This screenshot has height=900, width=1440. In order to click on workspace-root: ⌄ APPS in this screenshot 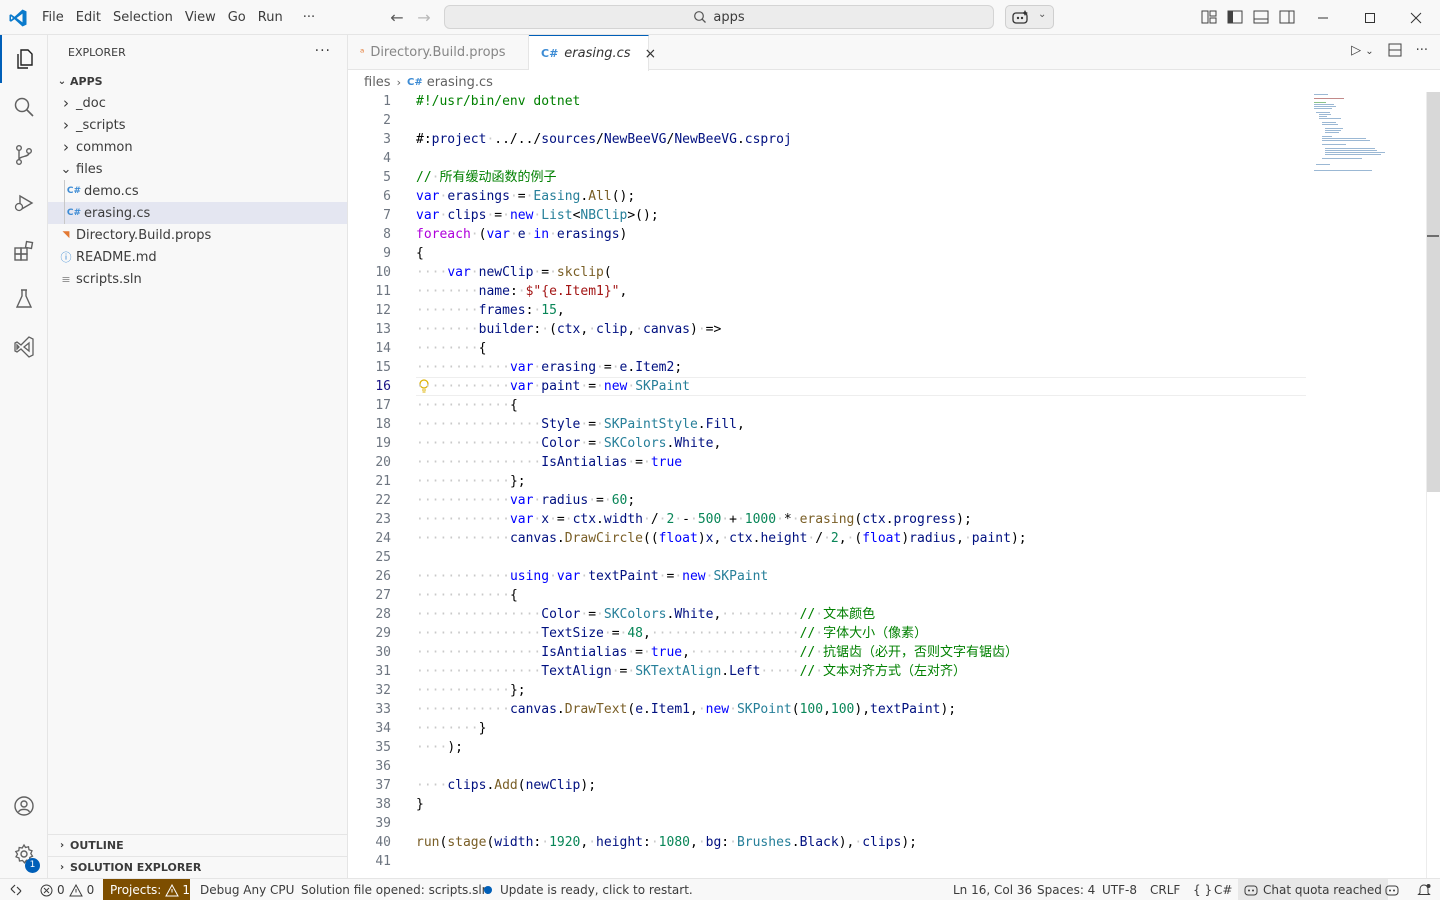, I will do `click(197, 81)`.